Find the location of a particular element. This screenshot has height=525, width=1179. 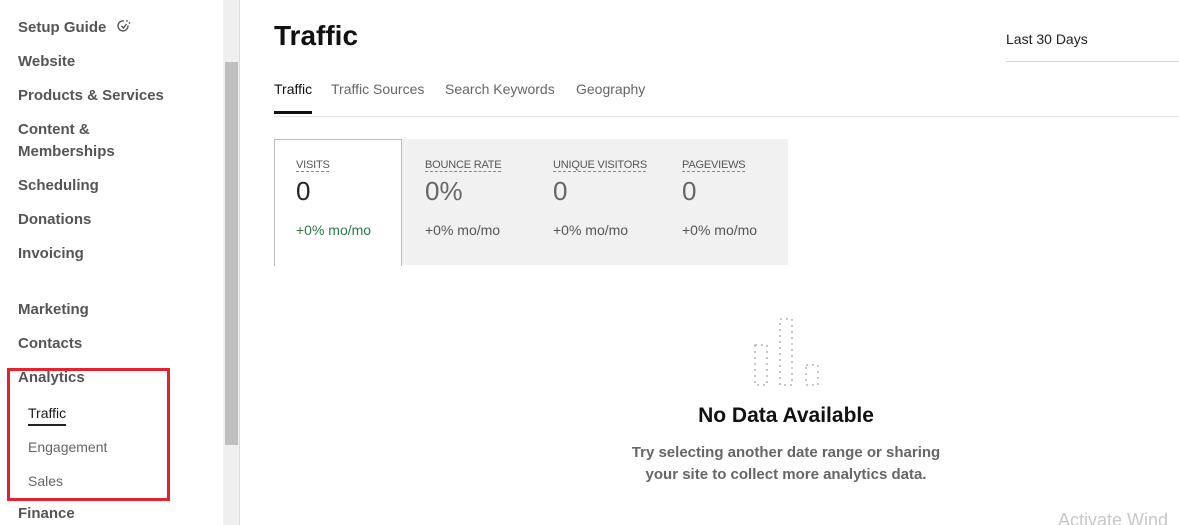

sidebar-item-label: Memberships is located at coordinates (66, 151).